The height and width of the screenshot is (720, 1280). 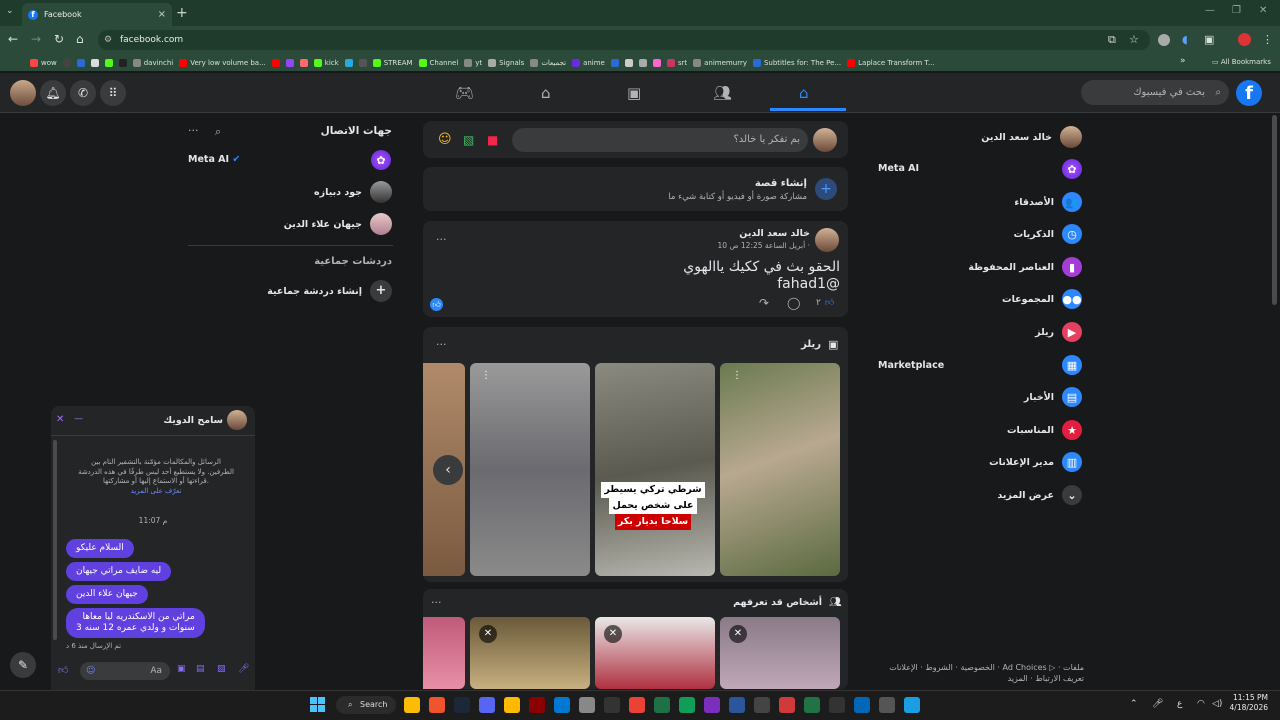 I want to click on post-author: خالد سعد الدين, so click(x=774, y=233).